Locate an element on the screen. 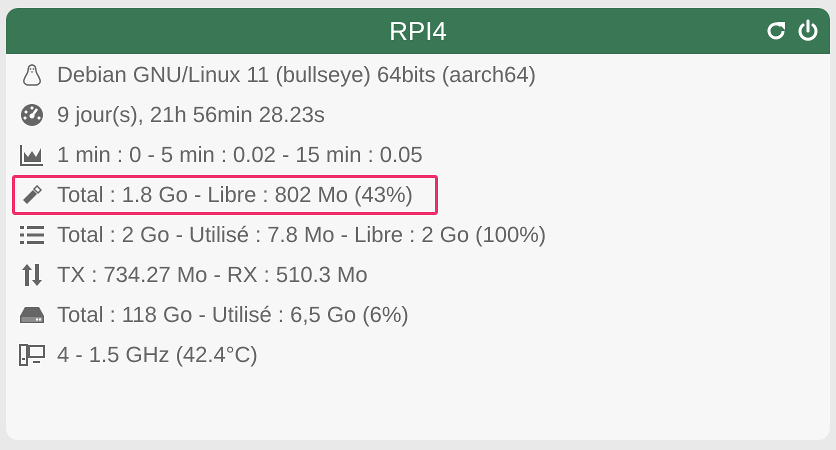  card-title: RPI4 is located at coordinates (418, 31).